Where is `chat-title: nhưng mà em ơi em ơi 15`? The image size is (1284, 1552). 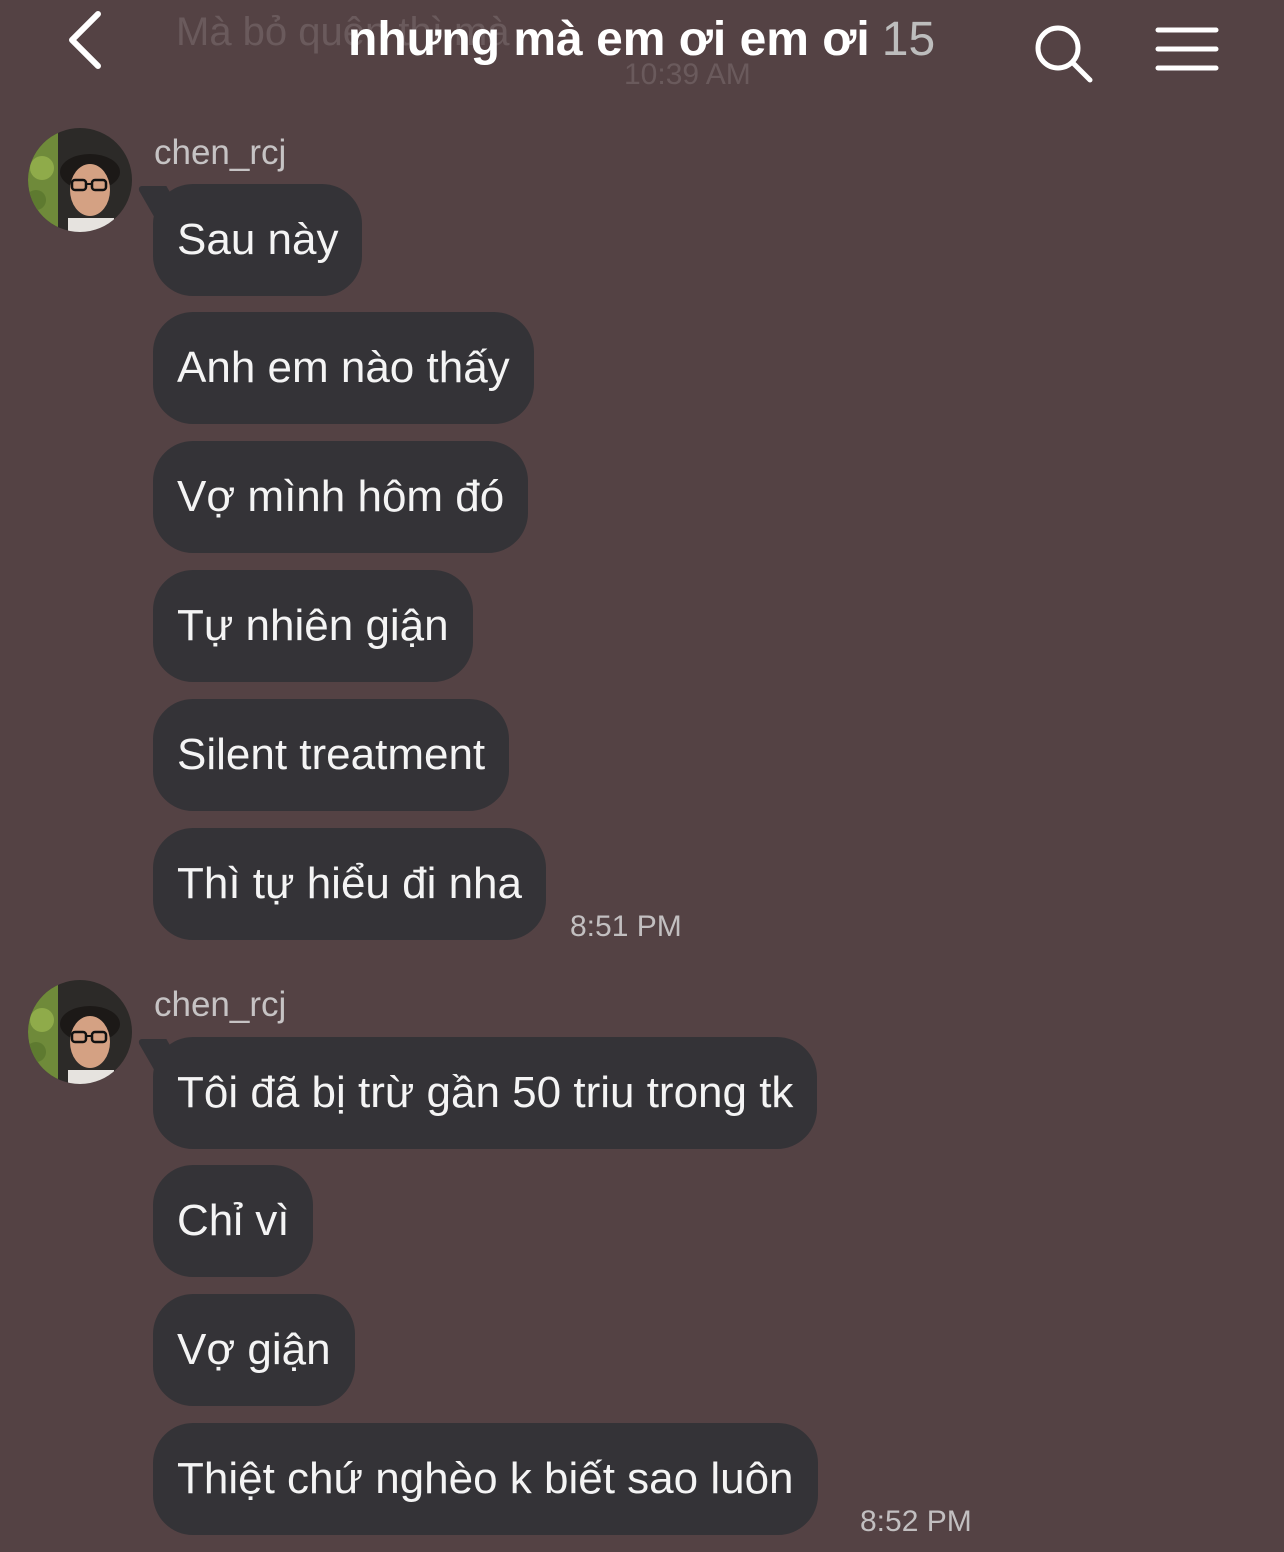
chat-title: nhưng mà em ơi em ơi 15 is located at coordinates (641, 39).